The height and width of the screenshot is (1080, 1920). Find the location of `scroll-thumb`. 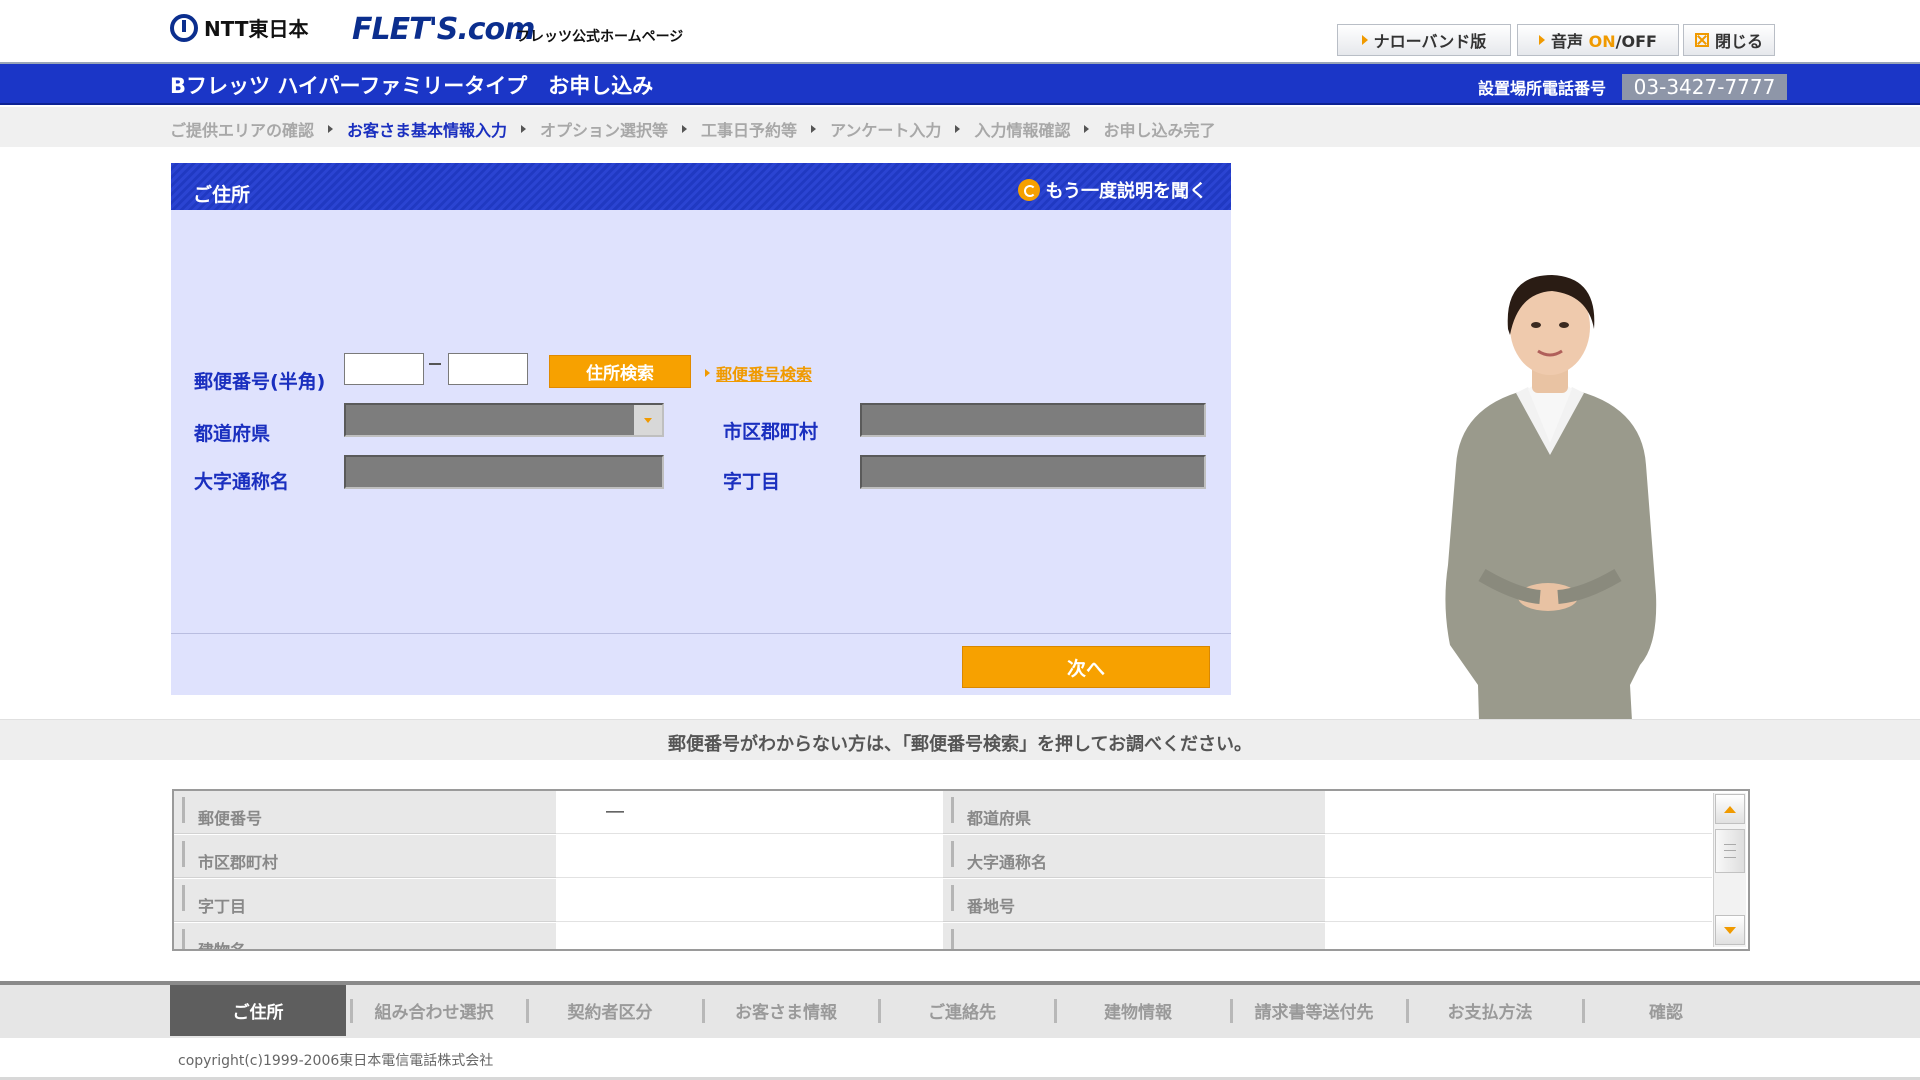

scroll-thumb is located at coordinates (1730, 851).